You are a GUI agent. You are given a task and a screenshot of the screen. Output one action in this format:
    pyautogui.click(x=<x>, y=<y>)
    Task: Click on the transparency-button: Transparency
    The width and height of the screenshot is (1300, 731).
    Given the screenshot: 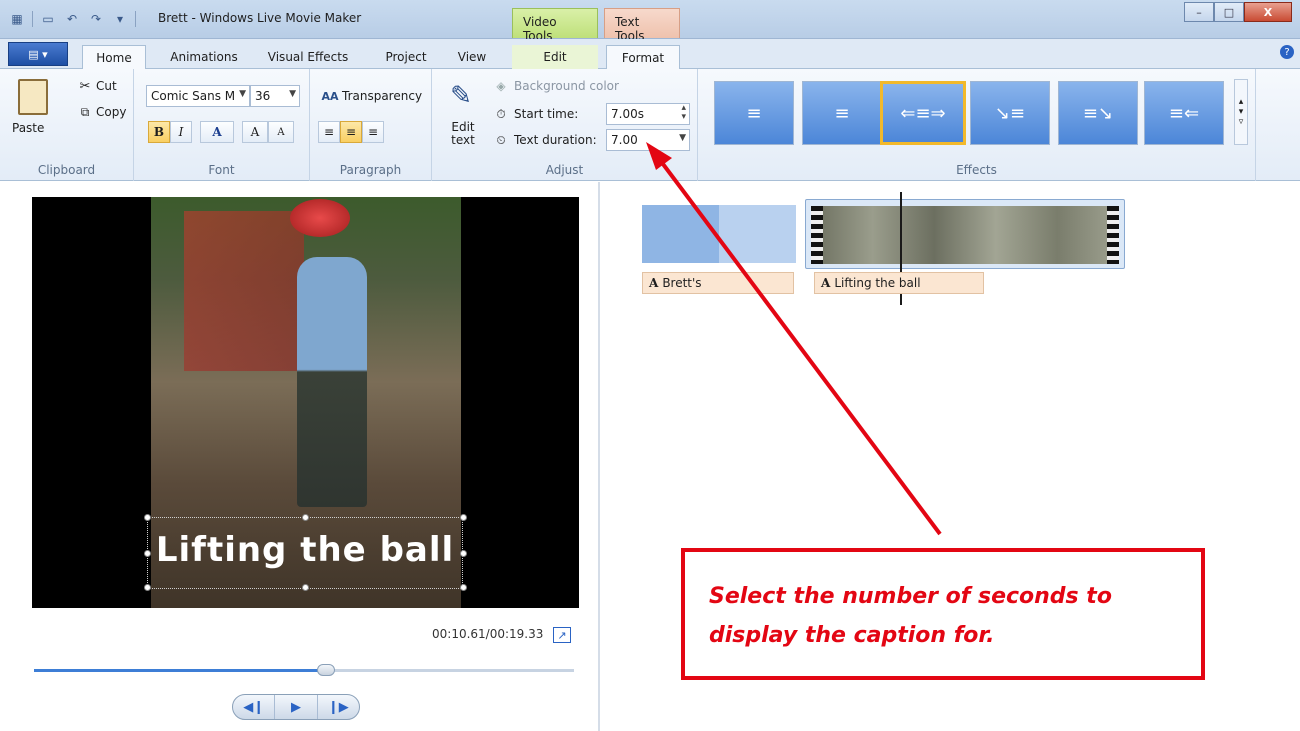 What is the action you would take?
    pyautogui.click(x=382, y=96)
    